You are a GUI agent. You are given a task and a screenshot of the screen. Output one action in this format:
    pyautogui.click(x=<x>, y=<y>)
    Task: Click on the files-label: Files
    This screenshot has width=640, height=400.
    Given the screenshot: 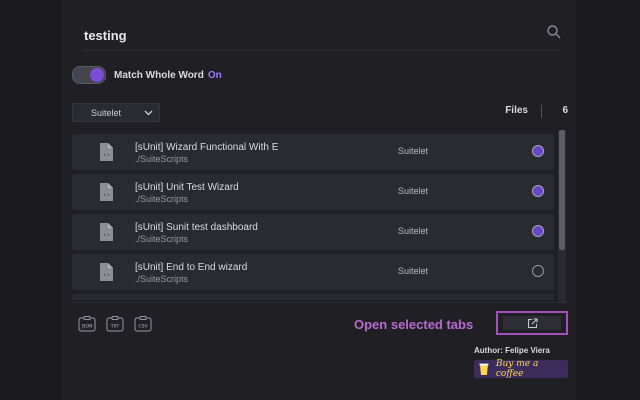 What is the action you would take?
    pyautogui.click(x=516, y=110)
    